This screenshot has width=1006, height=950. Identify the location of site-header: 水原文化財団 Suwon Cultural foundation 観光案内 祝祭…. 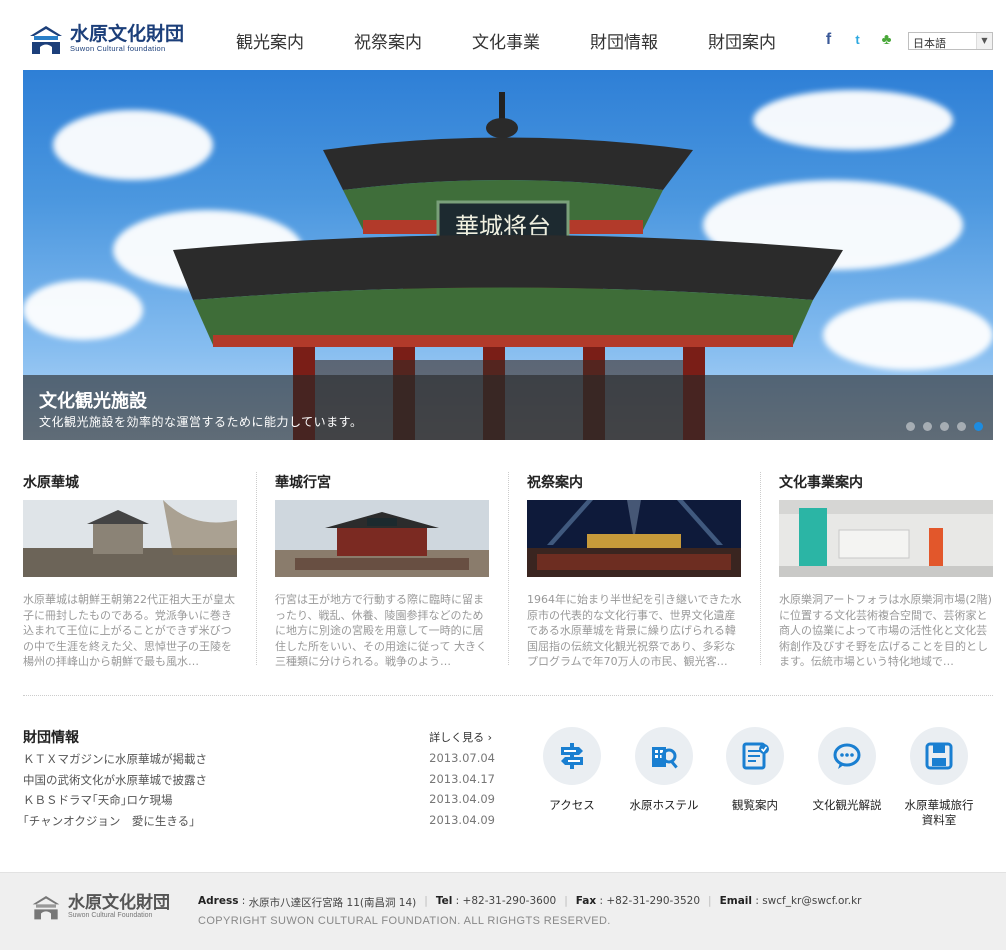
(503, 35).